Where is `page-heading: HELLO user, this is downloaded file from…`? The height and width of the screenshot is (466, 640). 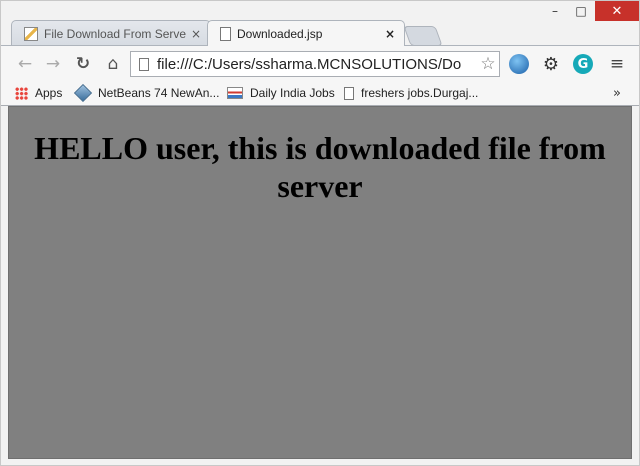
page-heading: HELLO user, this is downloaded file from… is located at coordinates (320, 167).